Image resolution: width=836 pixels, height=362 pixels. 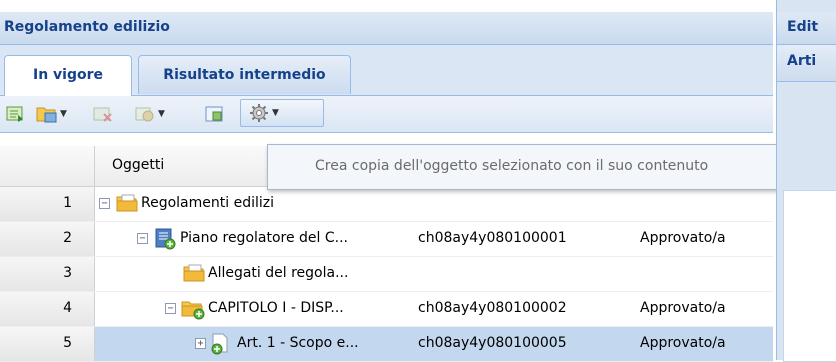 I want to click on object-settings-button: ▼, so click(x=149, y=114).